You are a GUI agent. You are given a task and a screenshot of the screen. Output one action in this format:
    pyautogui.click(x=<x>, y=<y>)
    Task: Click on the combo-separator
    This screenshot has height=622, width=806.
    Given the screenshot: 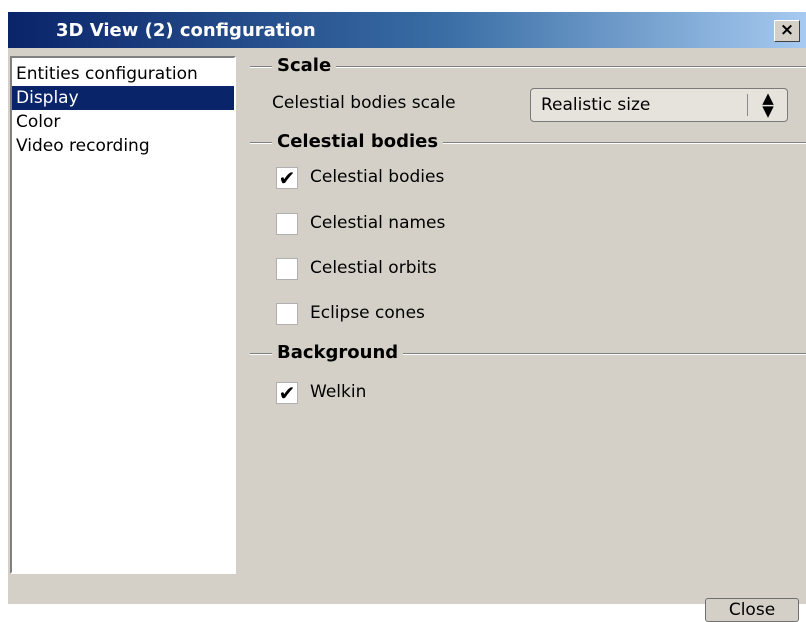 What is the action you would take?
    pyautogui.click(x=747, y=105)
    